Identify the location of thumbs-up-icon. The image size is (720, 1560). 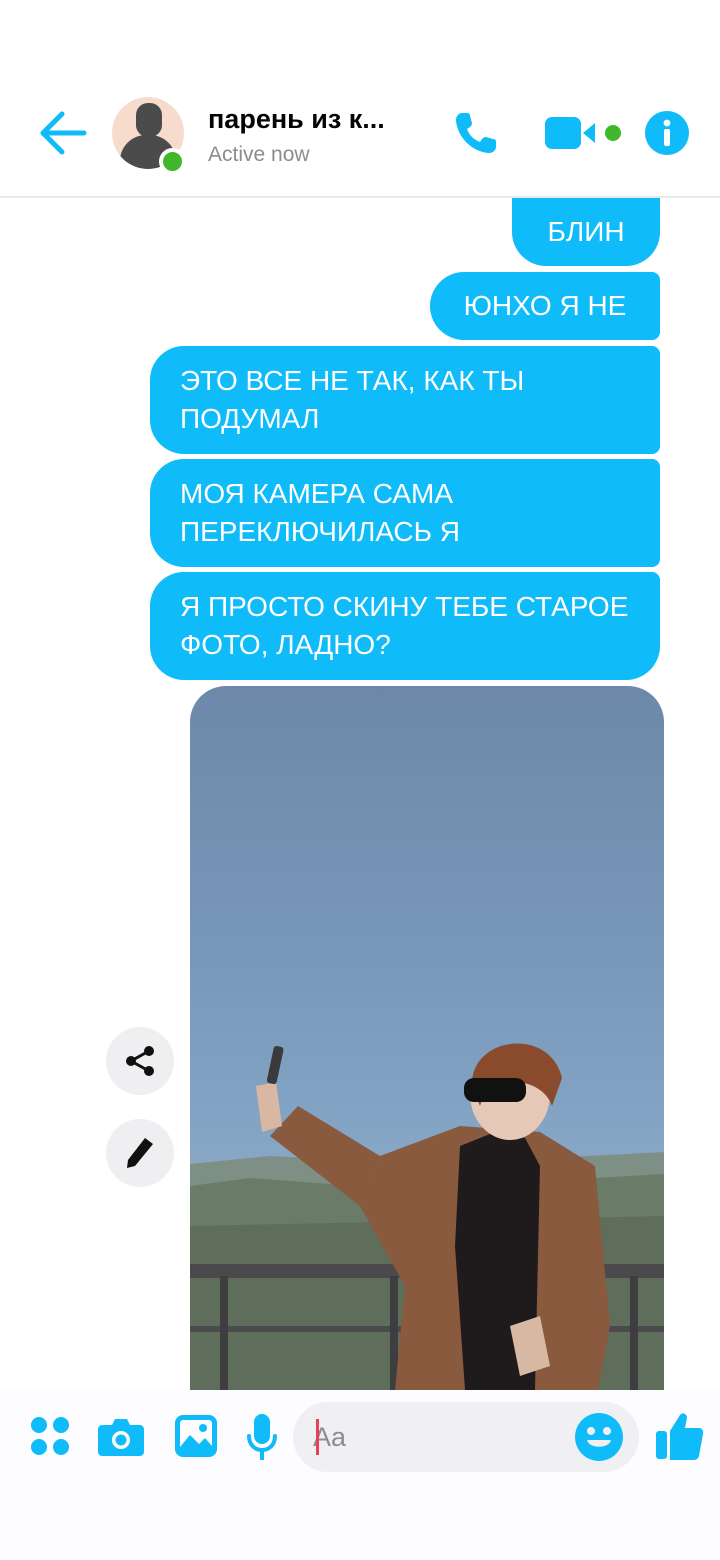
(680, 1436).